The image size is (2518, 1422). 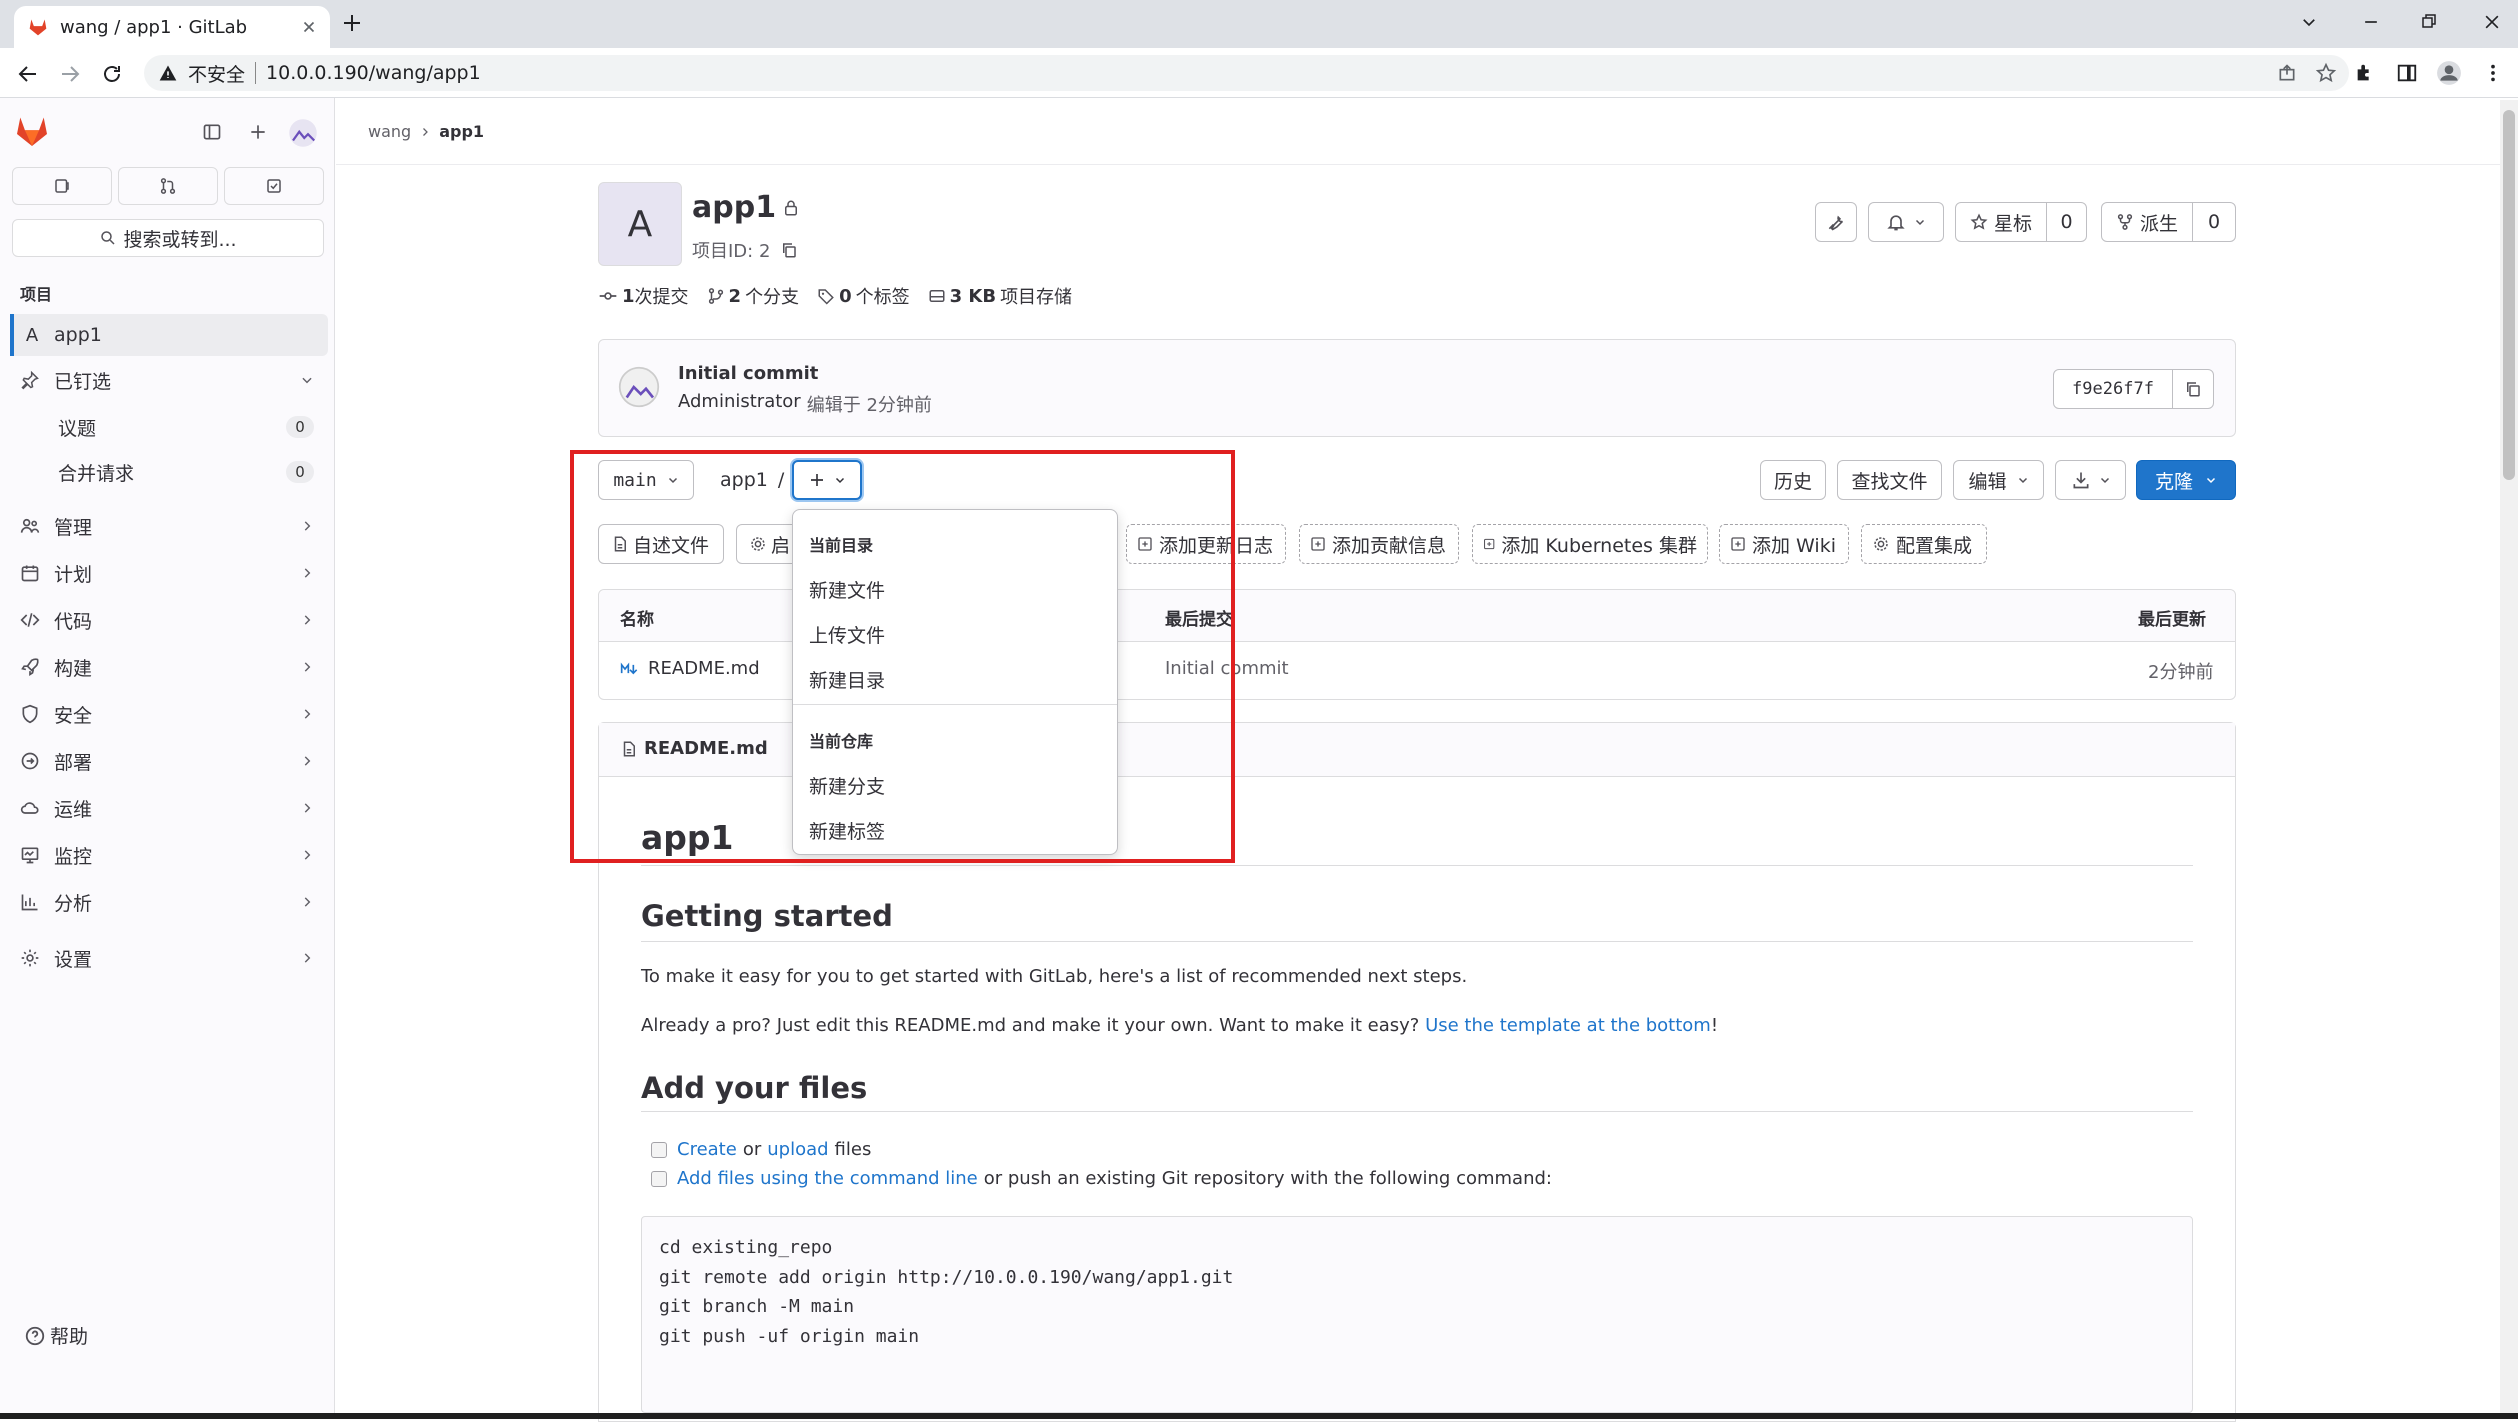 I want to click on help-button: 帮助, so click(x=56, y=1335).